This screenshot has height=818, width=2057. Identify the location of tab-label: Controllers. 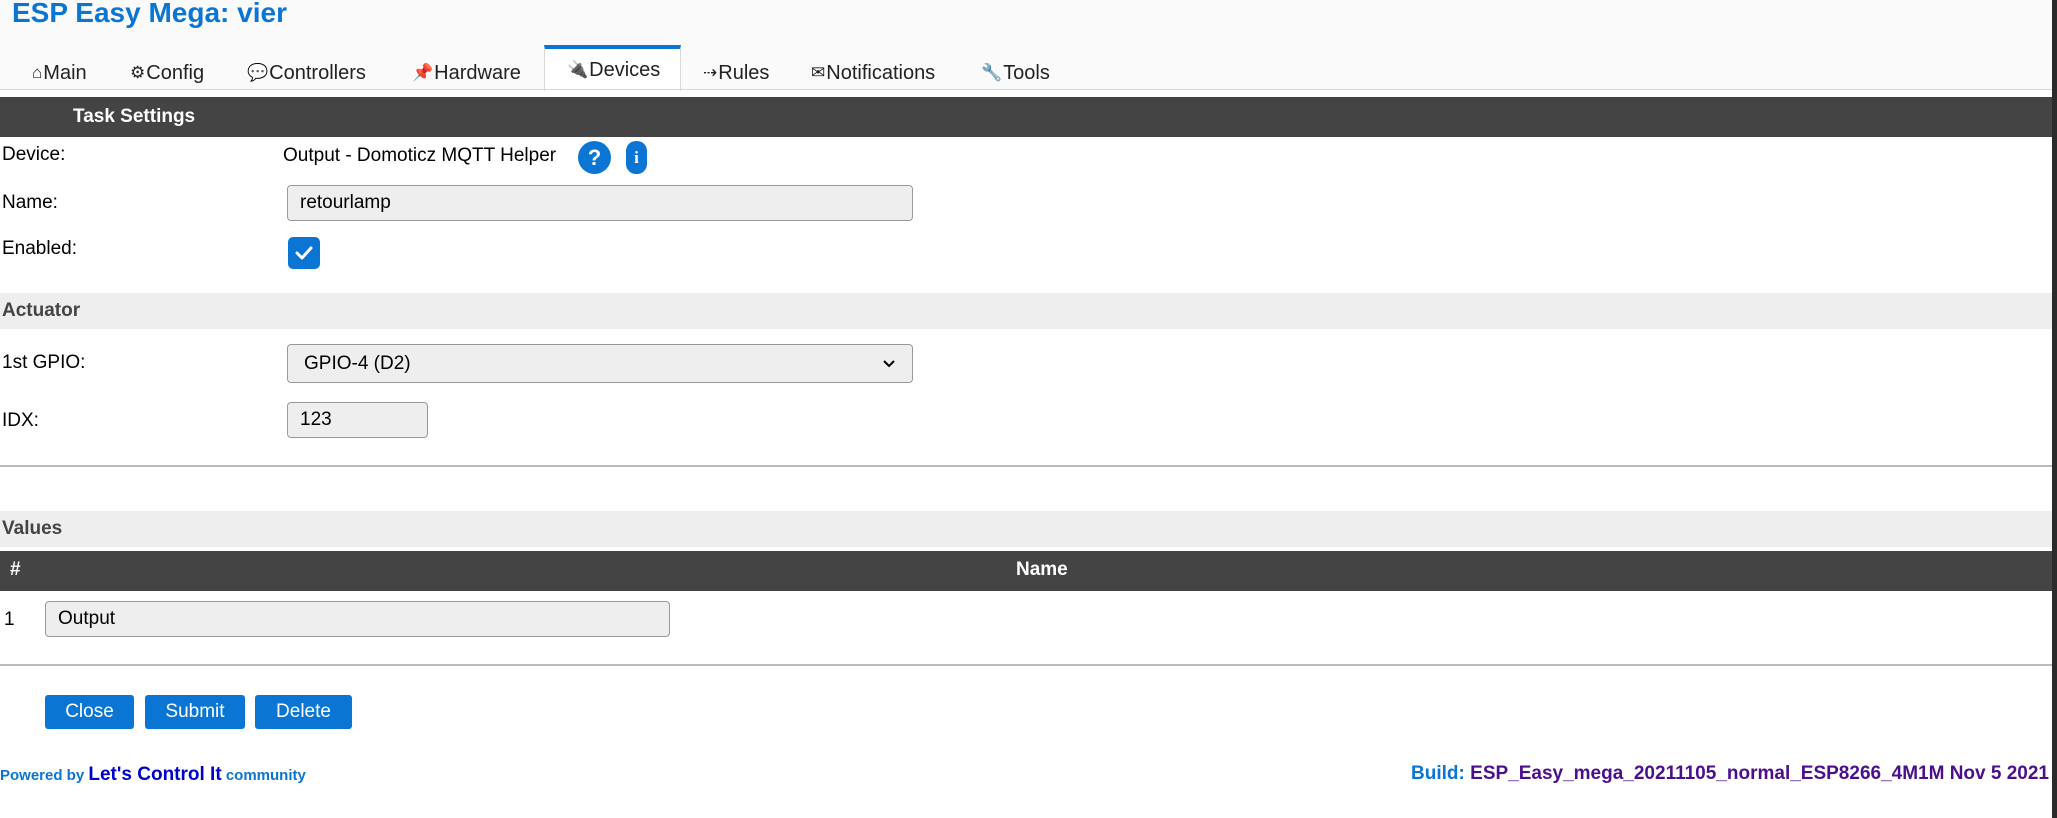
(317, 72).